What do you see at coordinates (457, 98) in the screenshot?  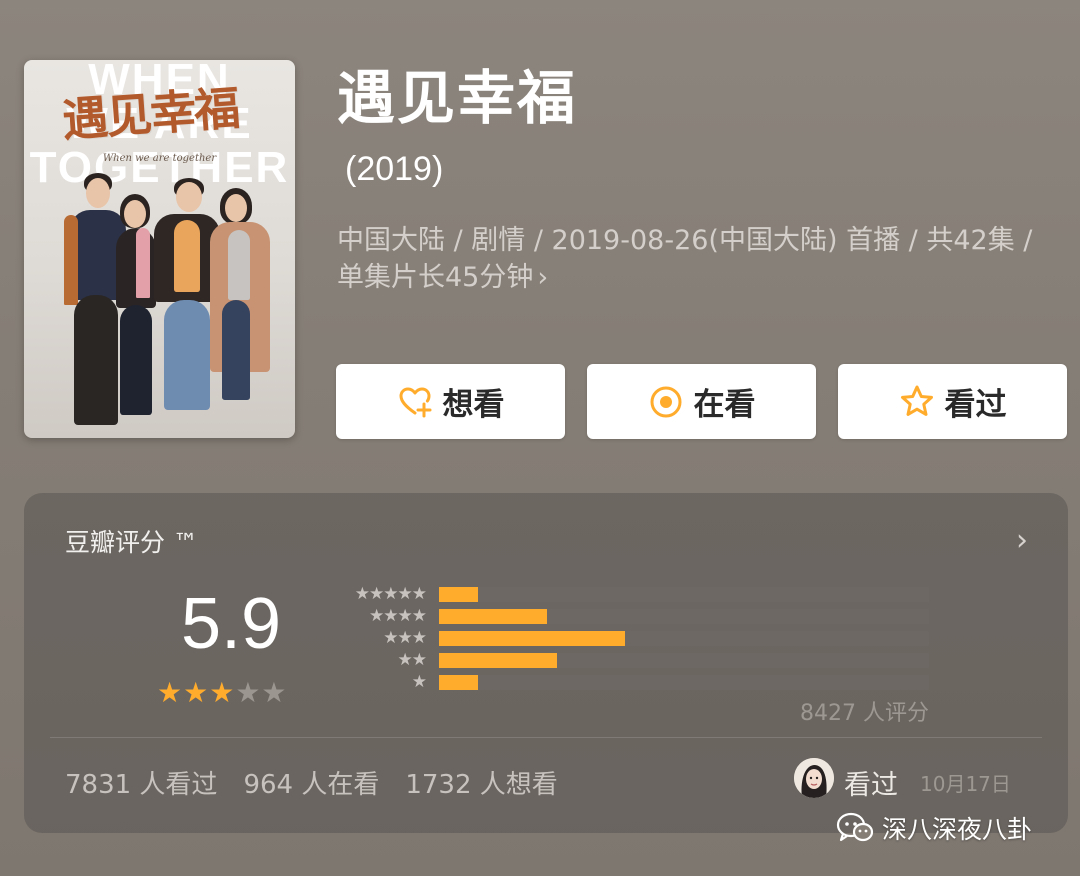 I see `page-title: 遇见幸福` at bounding box center [457, 98].